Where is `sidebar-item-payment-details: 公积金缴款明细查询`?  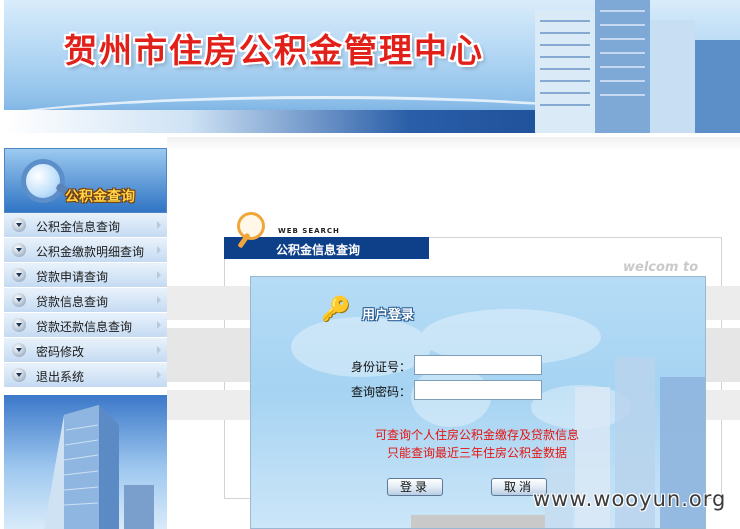 sidebar-item-payment-details: 公积金缴款明细查询 is located at coordinates (85, 250).